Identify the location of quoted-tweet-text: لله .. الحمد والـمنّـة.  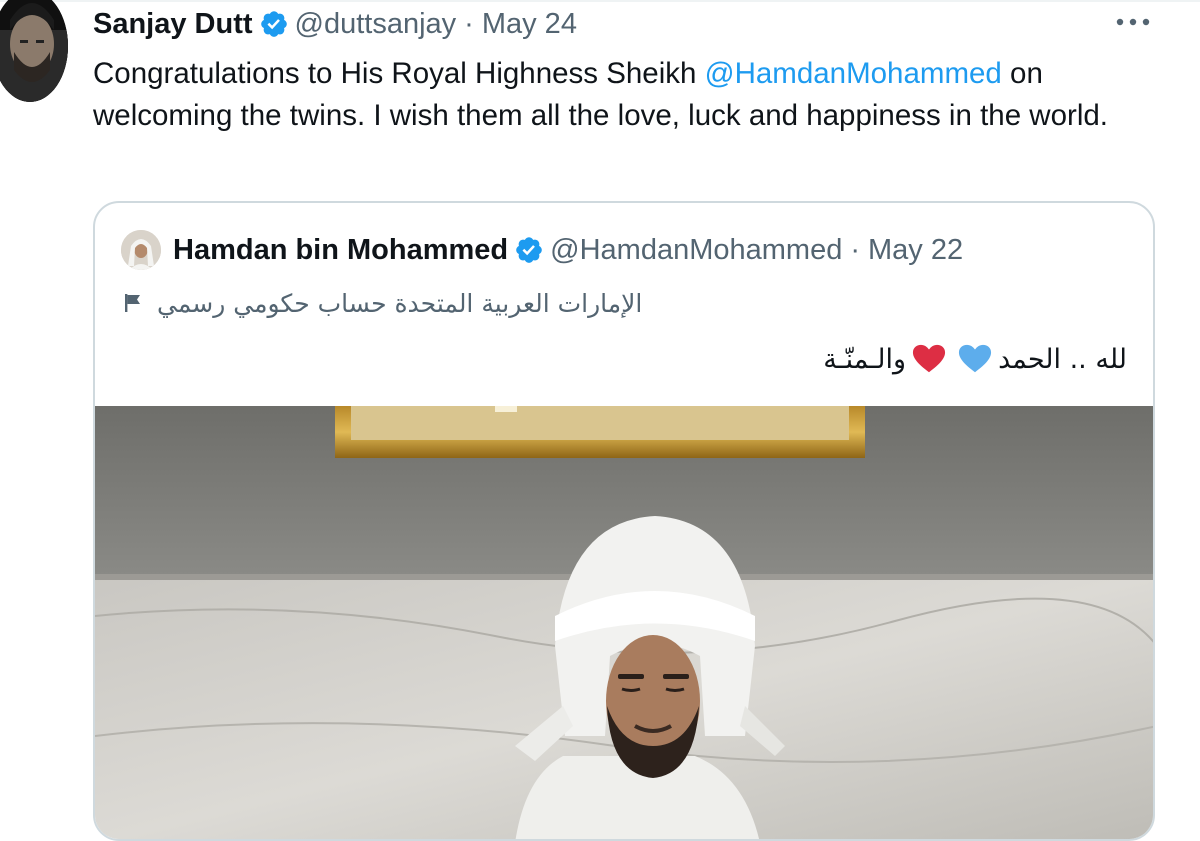
(975, 359).